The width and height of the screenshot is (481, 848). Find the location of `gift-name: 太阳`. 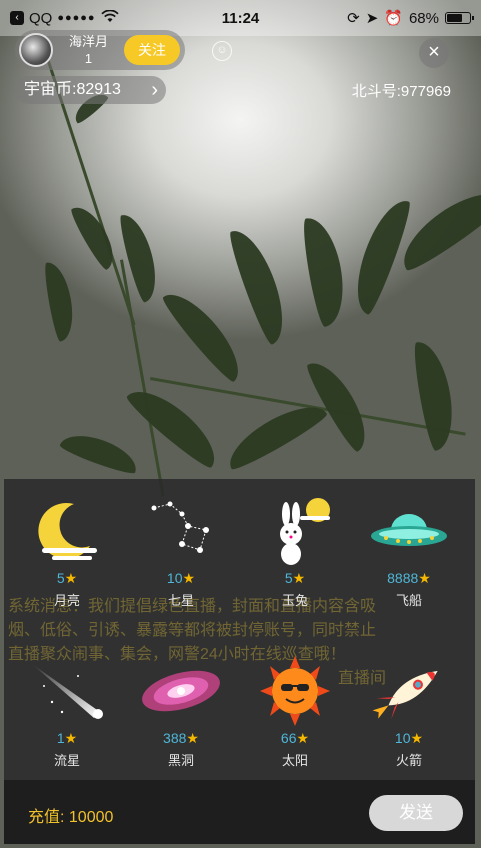

gift-name: 太阳 is located at coordinates (294, 760).